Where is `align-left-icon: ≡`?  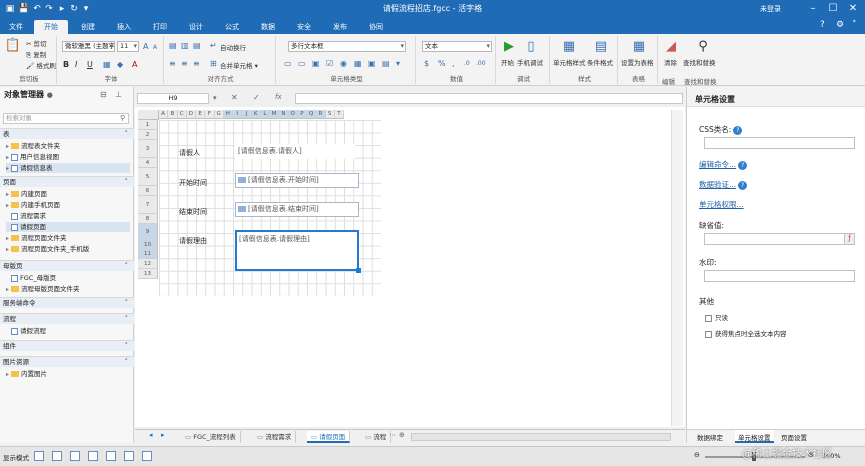 align-left-icon: ≡ is located at coordinates (172, 64).